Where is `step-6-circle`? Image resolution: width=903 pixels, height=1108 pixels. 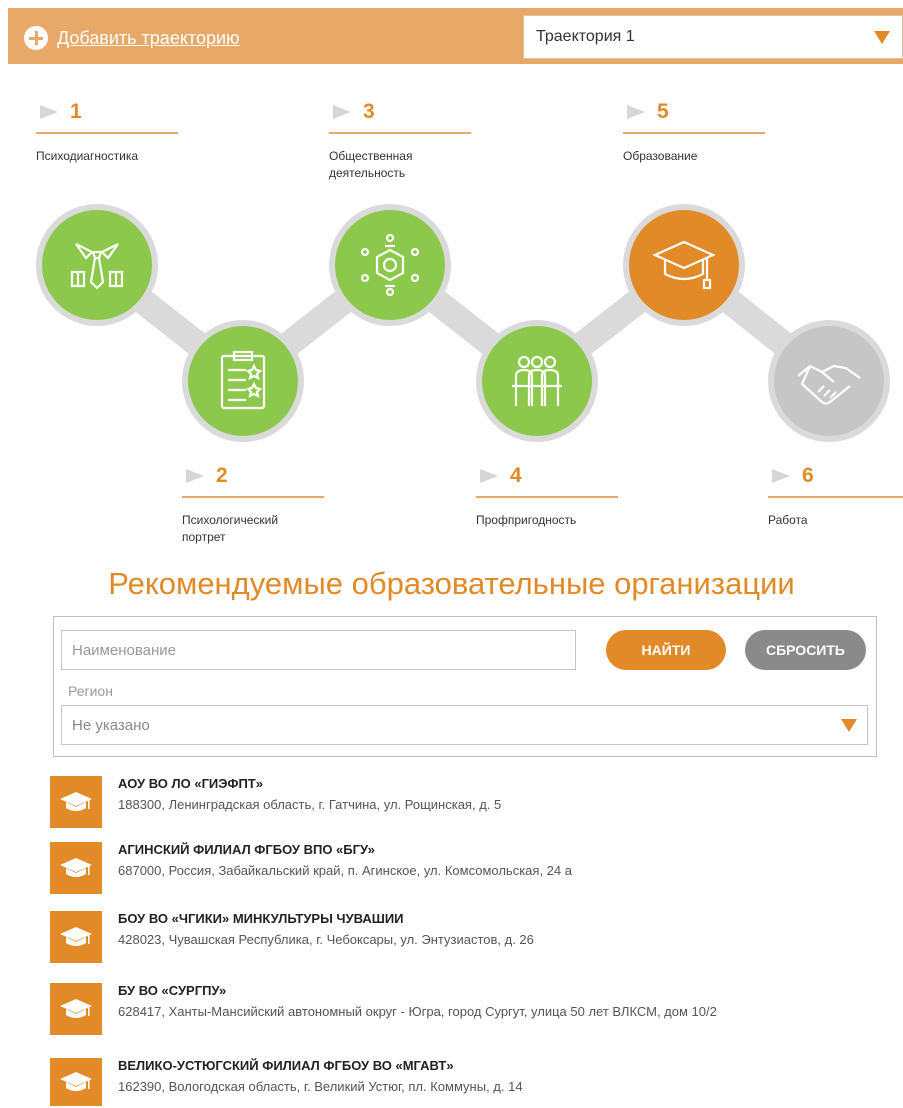
step-6-circle is located at coordinates (829, 381).